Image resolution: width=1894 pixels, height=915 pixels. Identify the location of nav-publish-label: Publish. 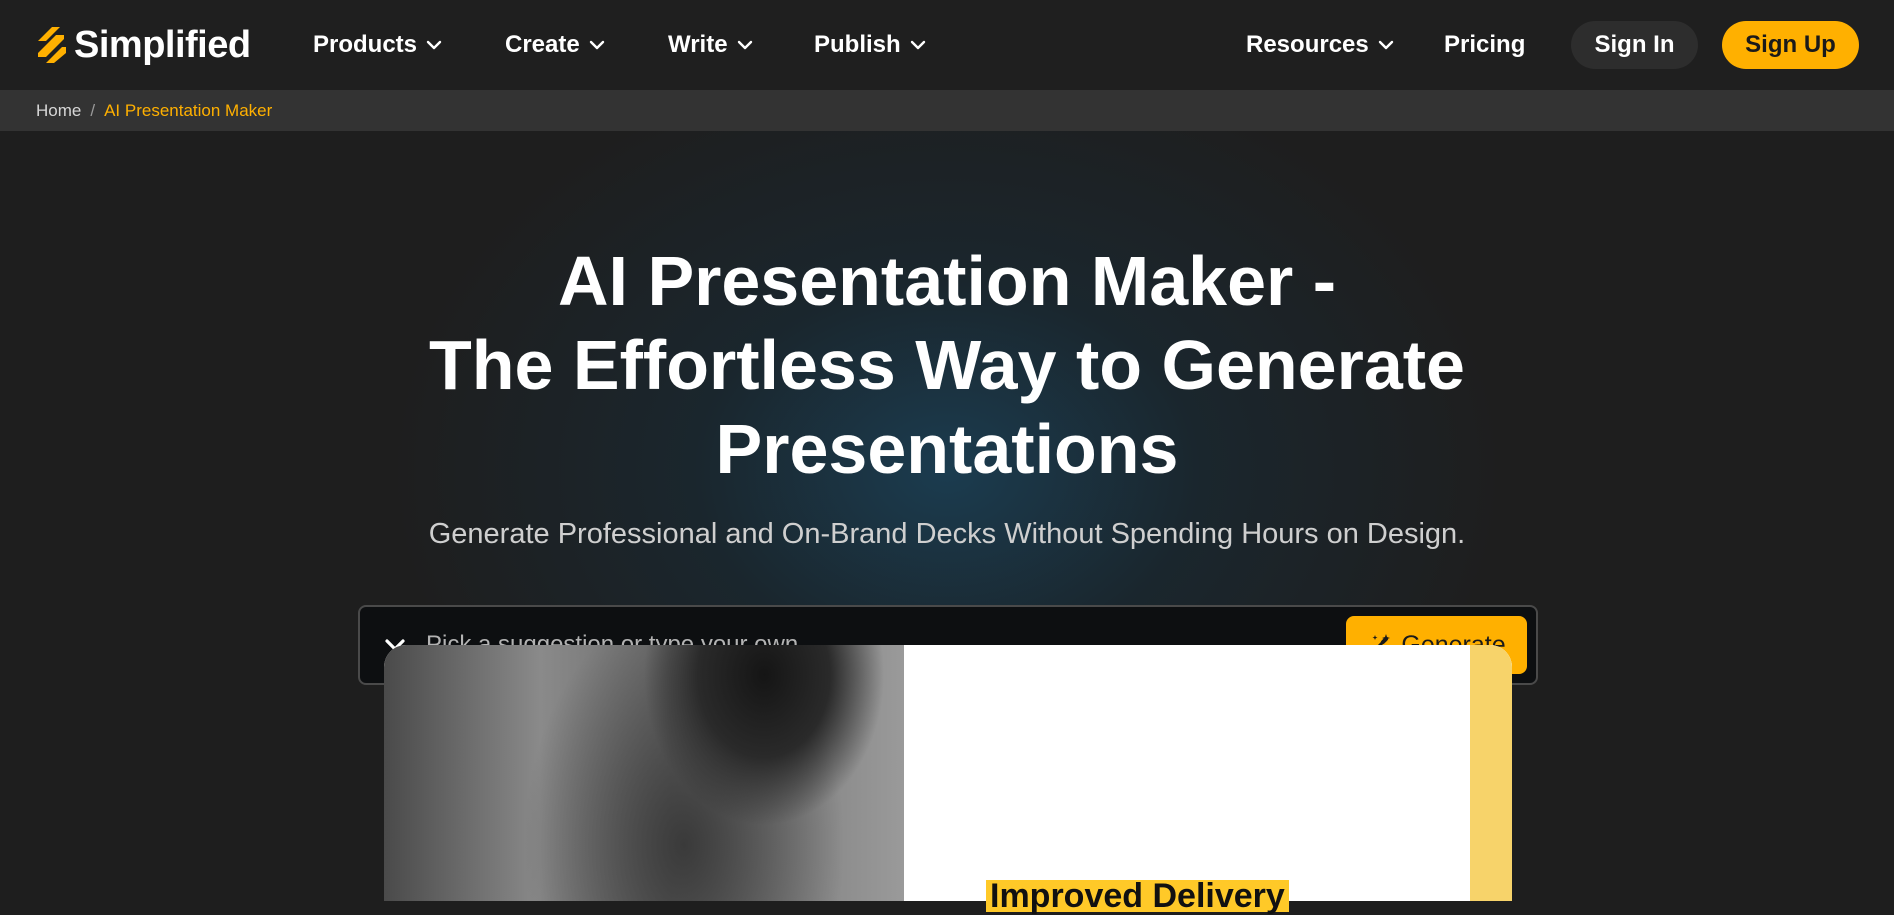
(857, 44).